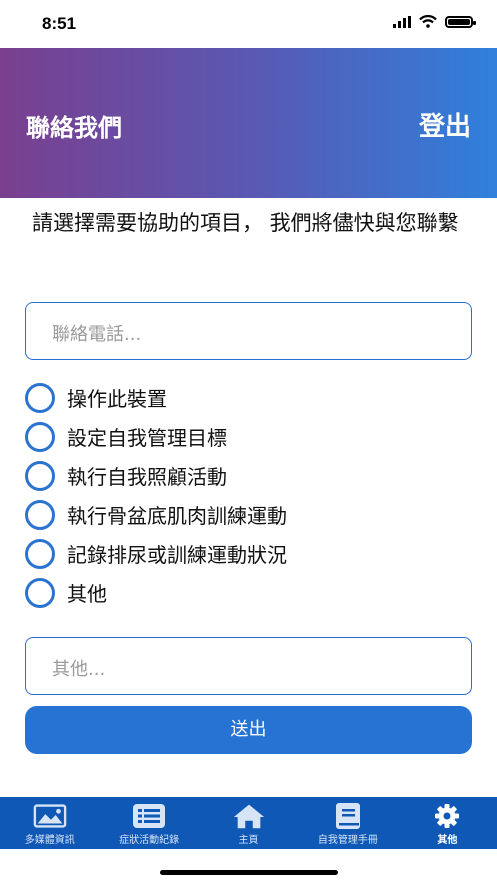 This screenshot has height=883, width=497. Describe the element at coordinates (117, 399) in the screenshot. I see `option-label: 操作此裝置` at that location.